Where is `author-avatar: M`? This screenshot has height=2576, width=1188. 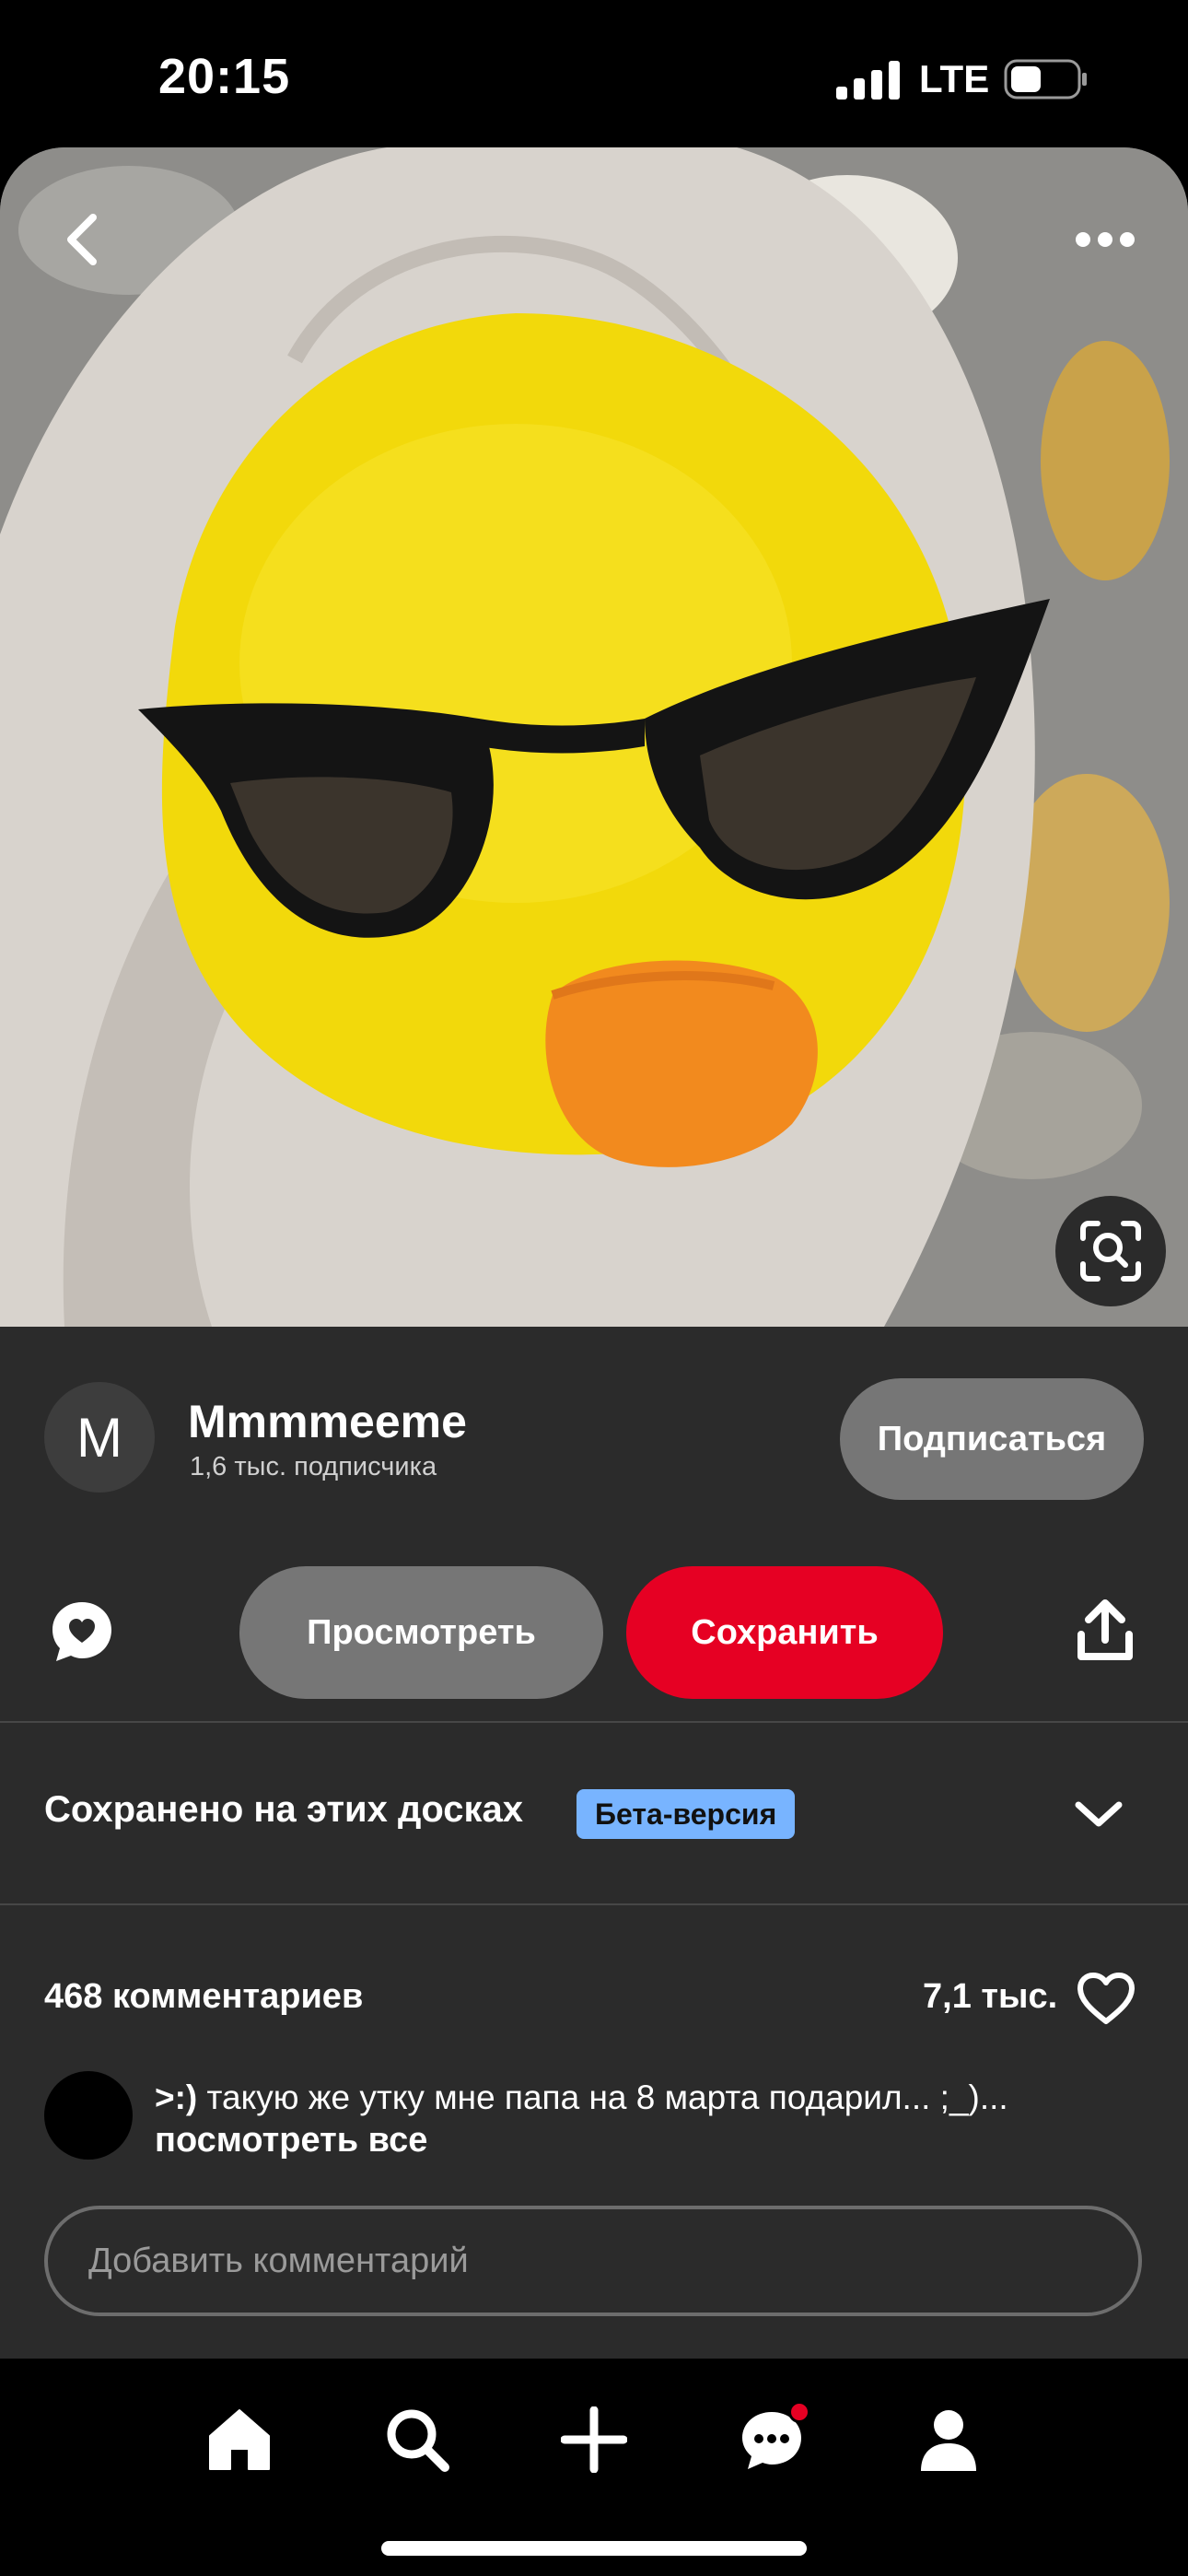 author-avatar: M is located at coordinates (99, 1437).